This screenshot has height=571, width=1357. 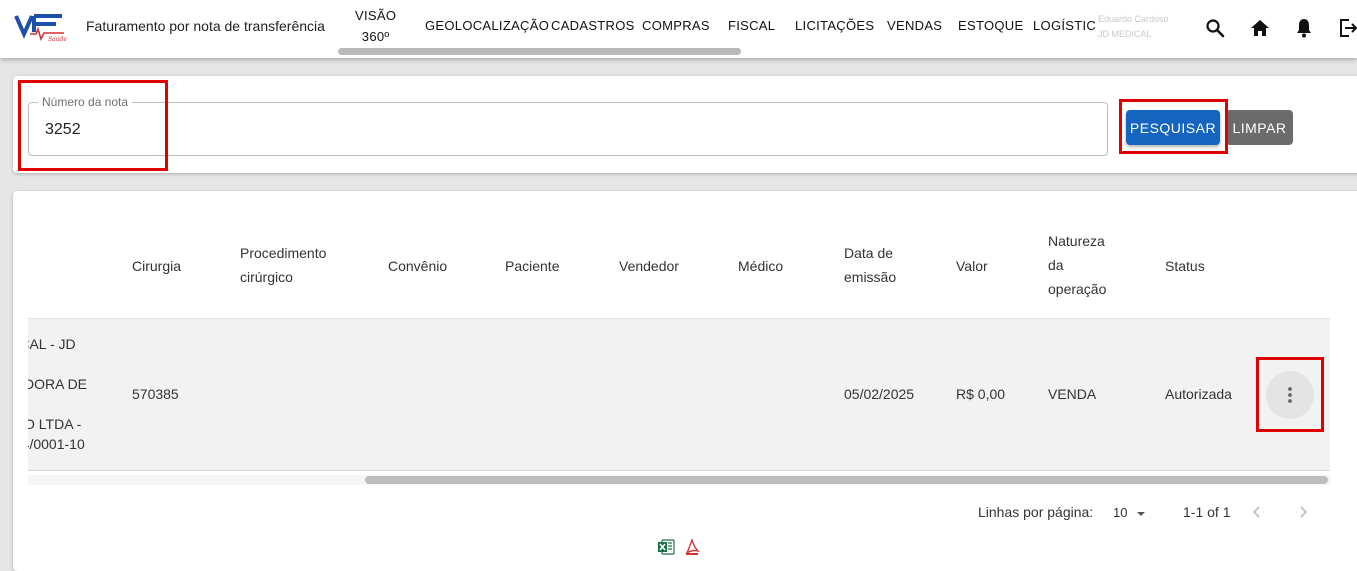 What do you see at coordinates (73, 364) in the screenshot?
I see `cell-cliente-line: .` at bounding box center [73, 364].